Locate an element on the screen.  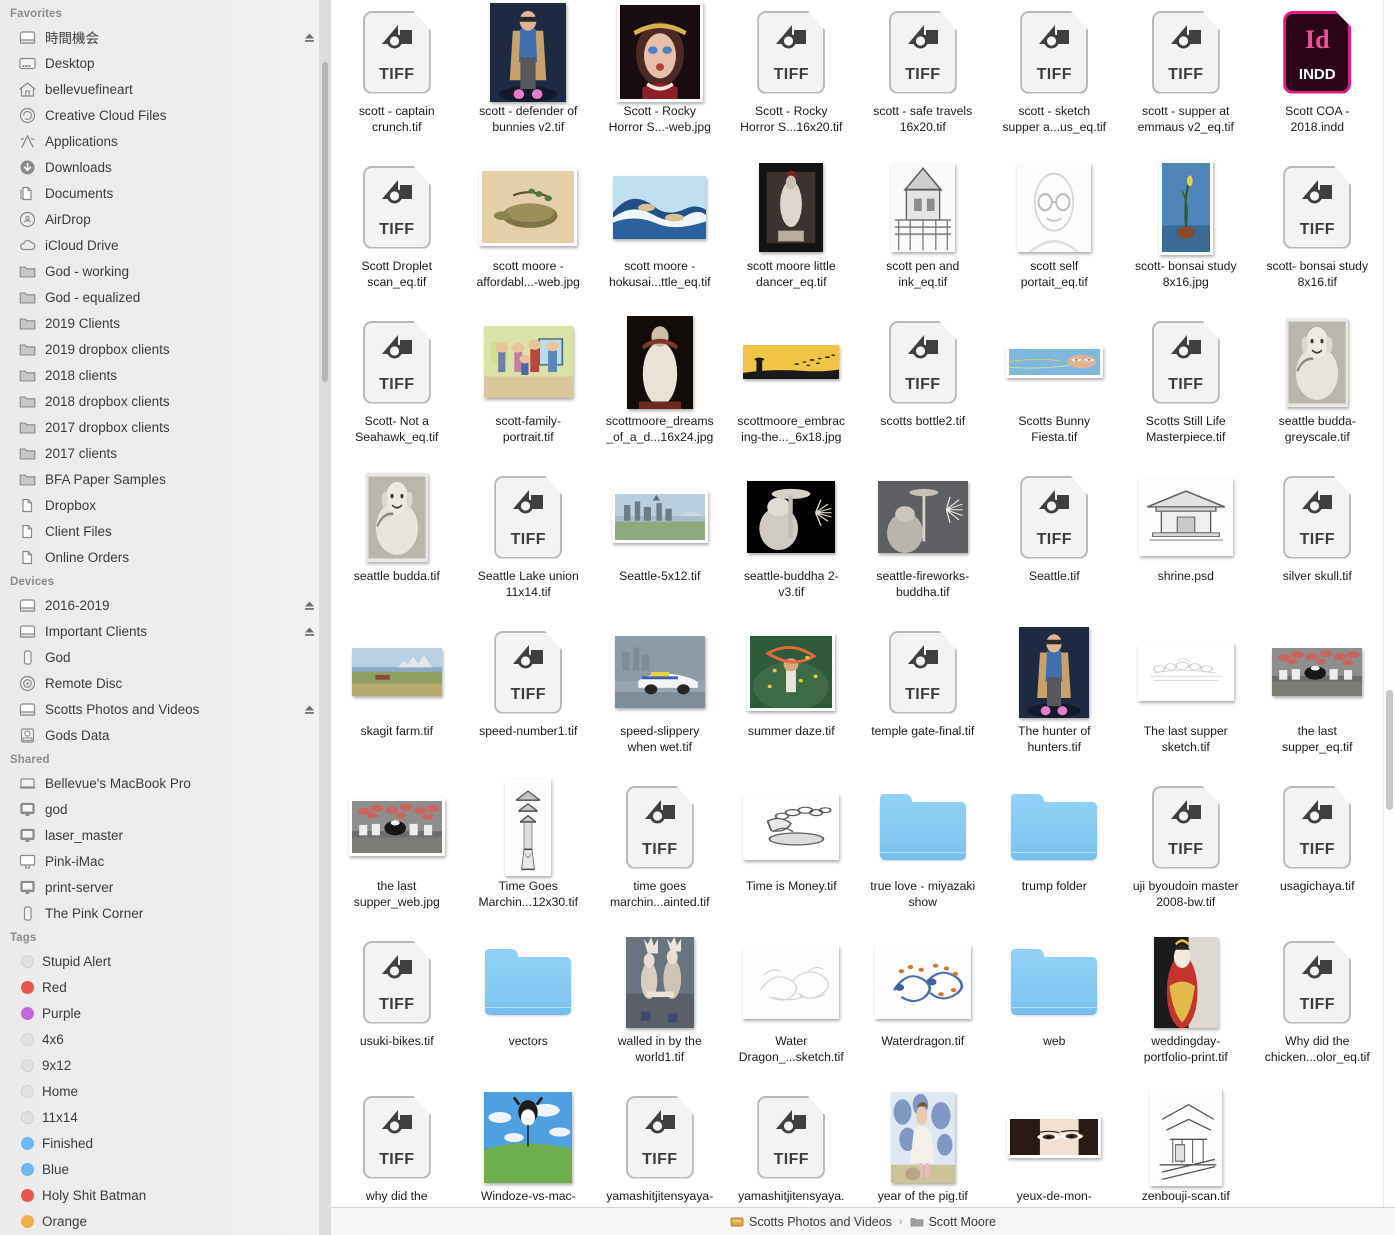
sidebar-scrollbar-track is located at coordinates (325, 617).